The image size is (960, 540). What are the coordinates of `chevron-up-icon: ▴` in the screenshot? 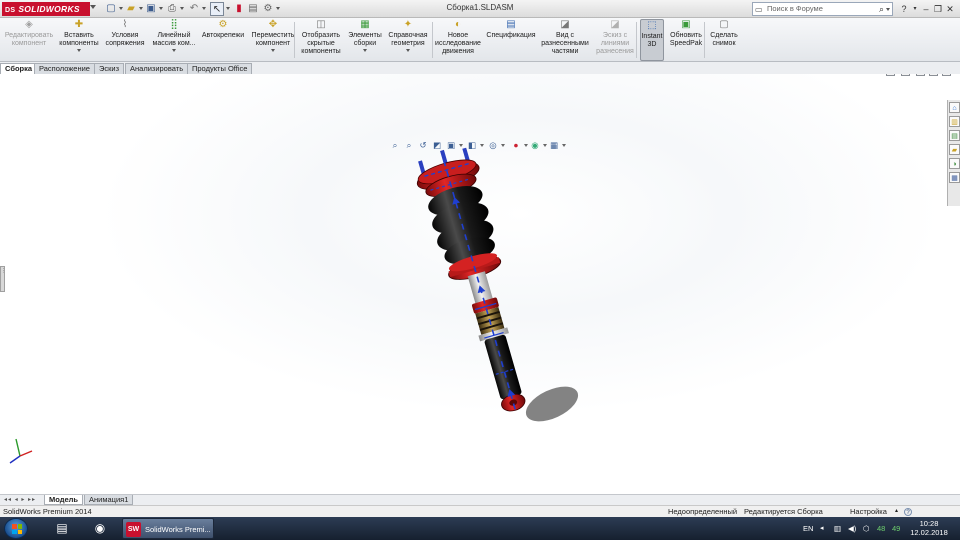 It's located at (896, 511).